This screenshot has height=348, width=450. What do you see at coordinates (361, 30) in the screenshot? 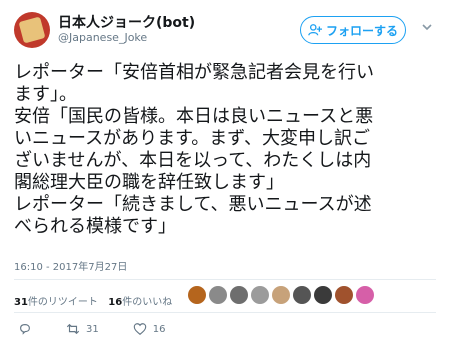
I see `follow-label: フォローする` at bounding box center [361, 30].